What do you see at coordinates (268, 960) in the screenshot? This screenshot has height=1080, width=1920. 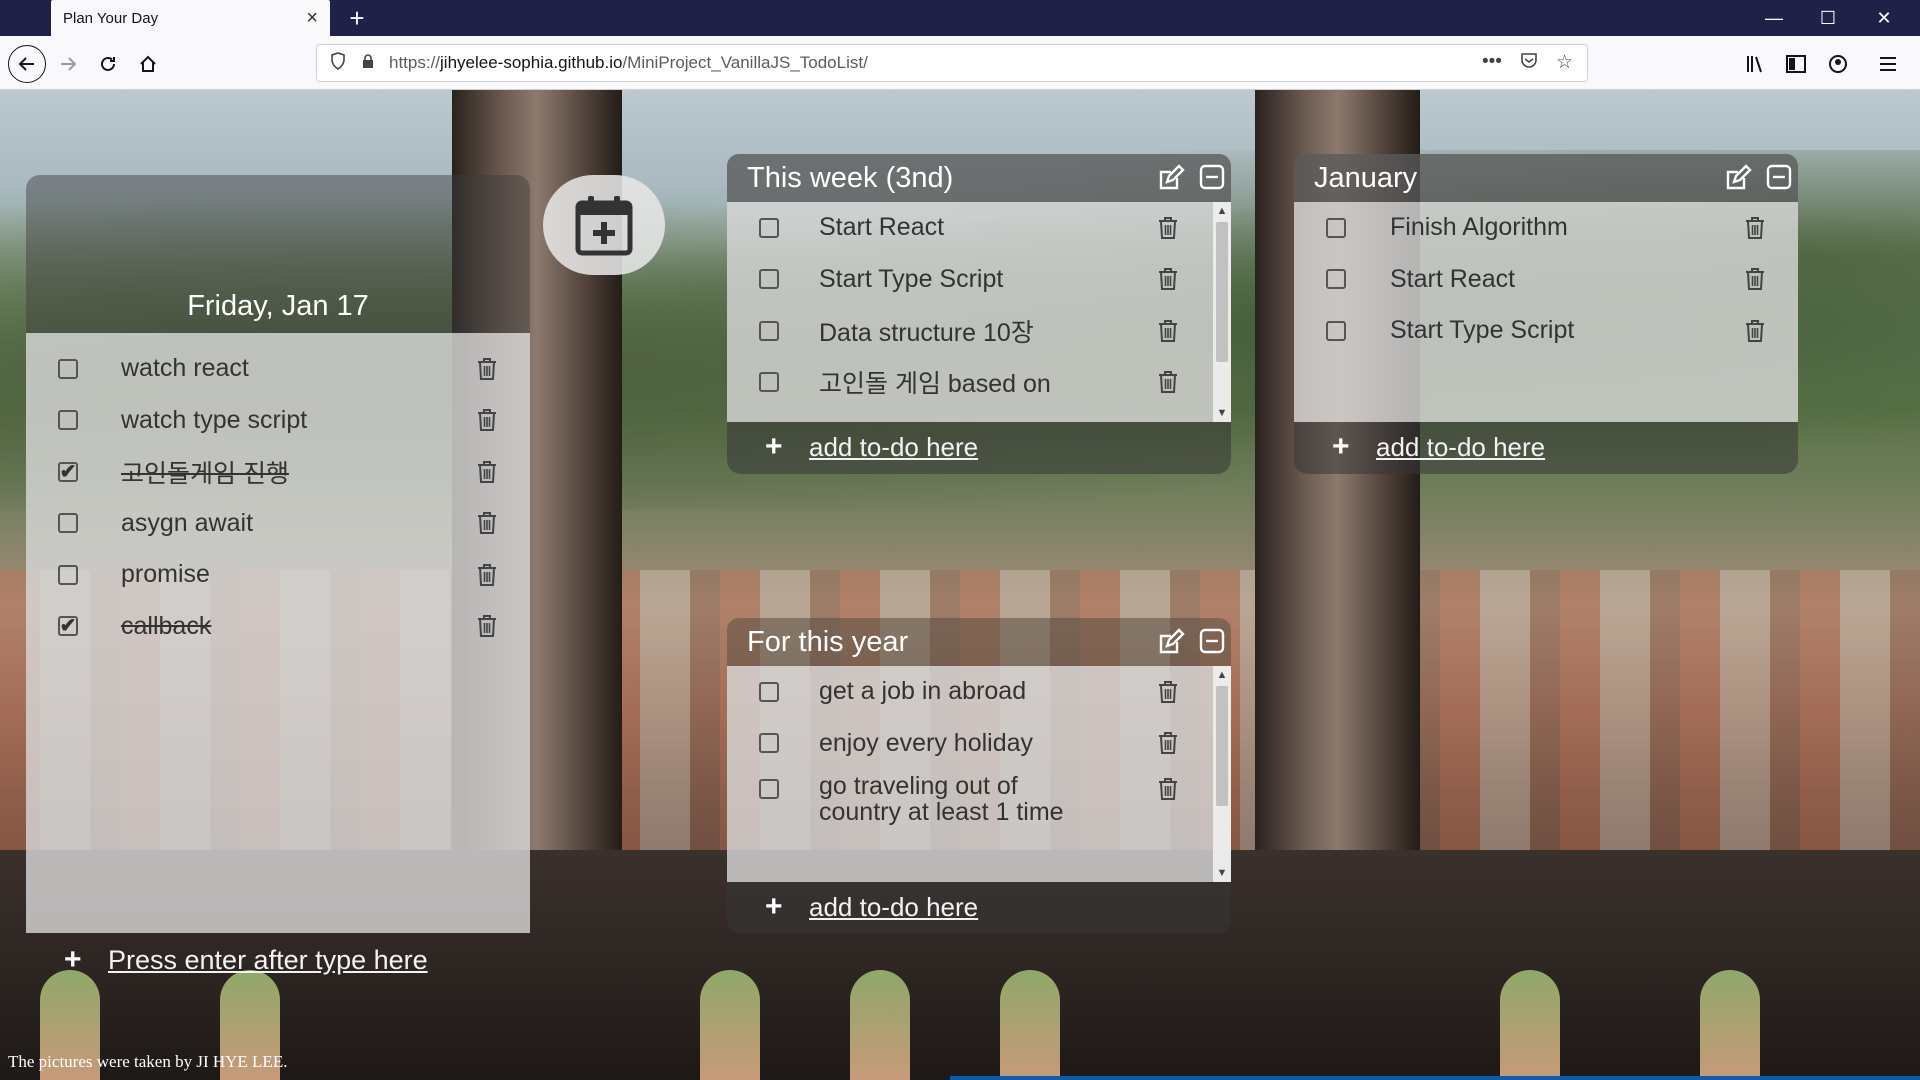 I see `add-todo-input: Press enter after type here` at bounding box center [268, 960].